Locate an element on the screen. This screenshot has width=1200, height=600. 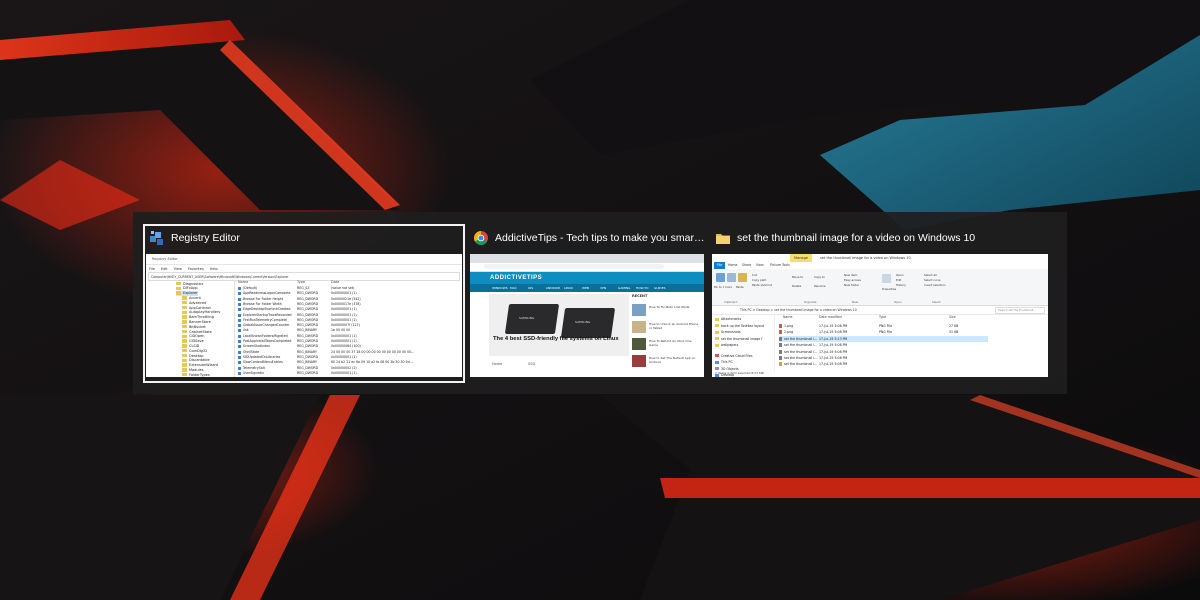
ribbon-button: Paste shortcut is located at coordinates (762, 285).